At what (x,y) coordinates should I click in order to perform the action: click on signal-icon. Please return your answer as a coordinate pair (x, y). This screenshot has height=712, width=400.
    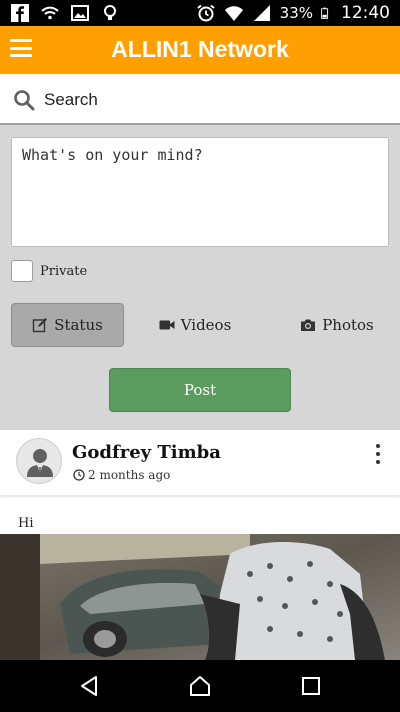
    Looking at the image, I should click on (261, 13).